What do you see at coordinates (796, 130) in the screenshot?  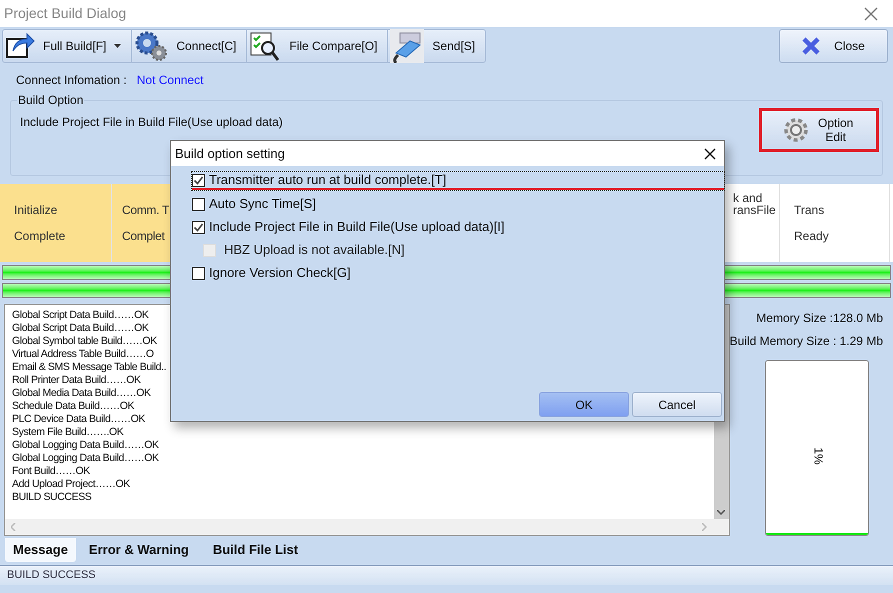 I see `gear-icon` at bounding box center [796, 130].